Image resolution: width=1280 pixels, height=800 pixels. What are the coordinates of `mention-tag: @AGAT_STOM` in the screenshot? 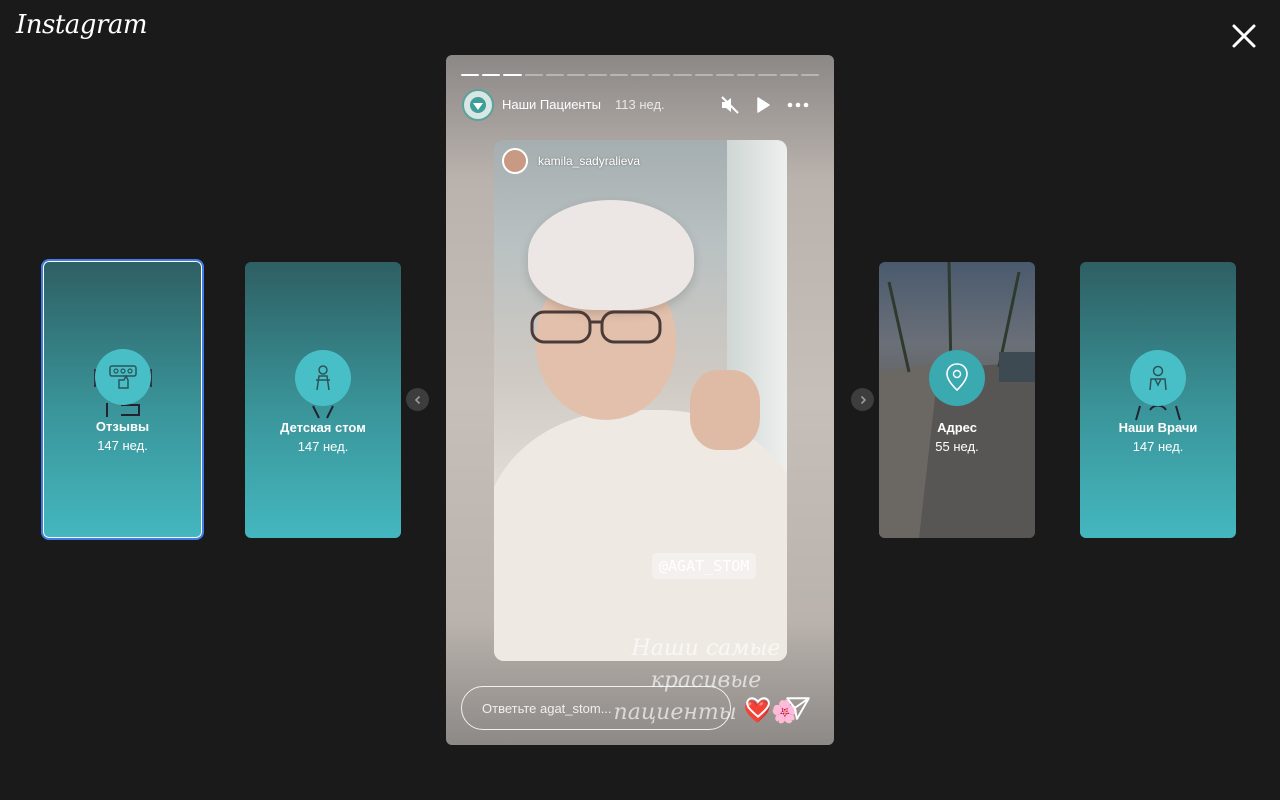 It's located at (704, 566).